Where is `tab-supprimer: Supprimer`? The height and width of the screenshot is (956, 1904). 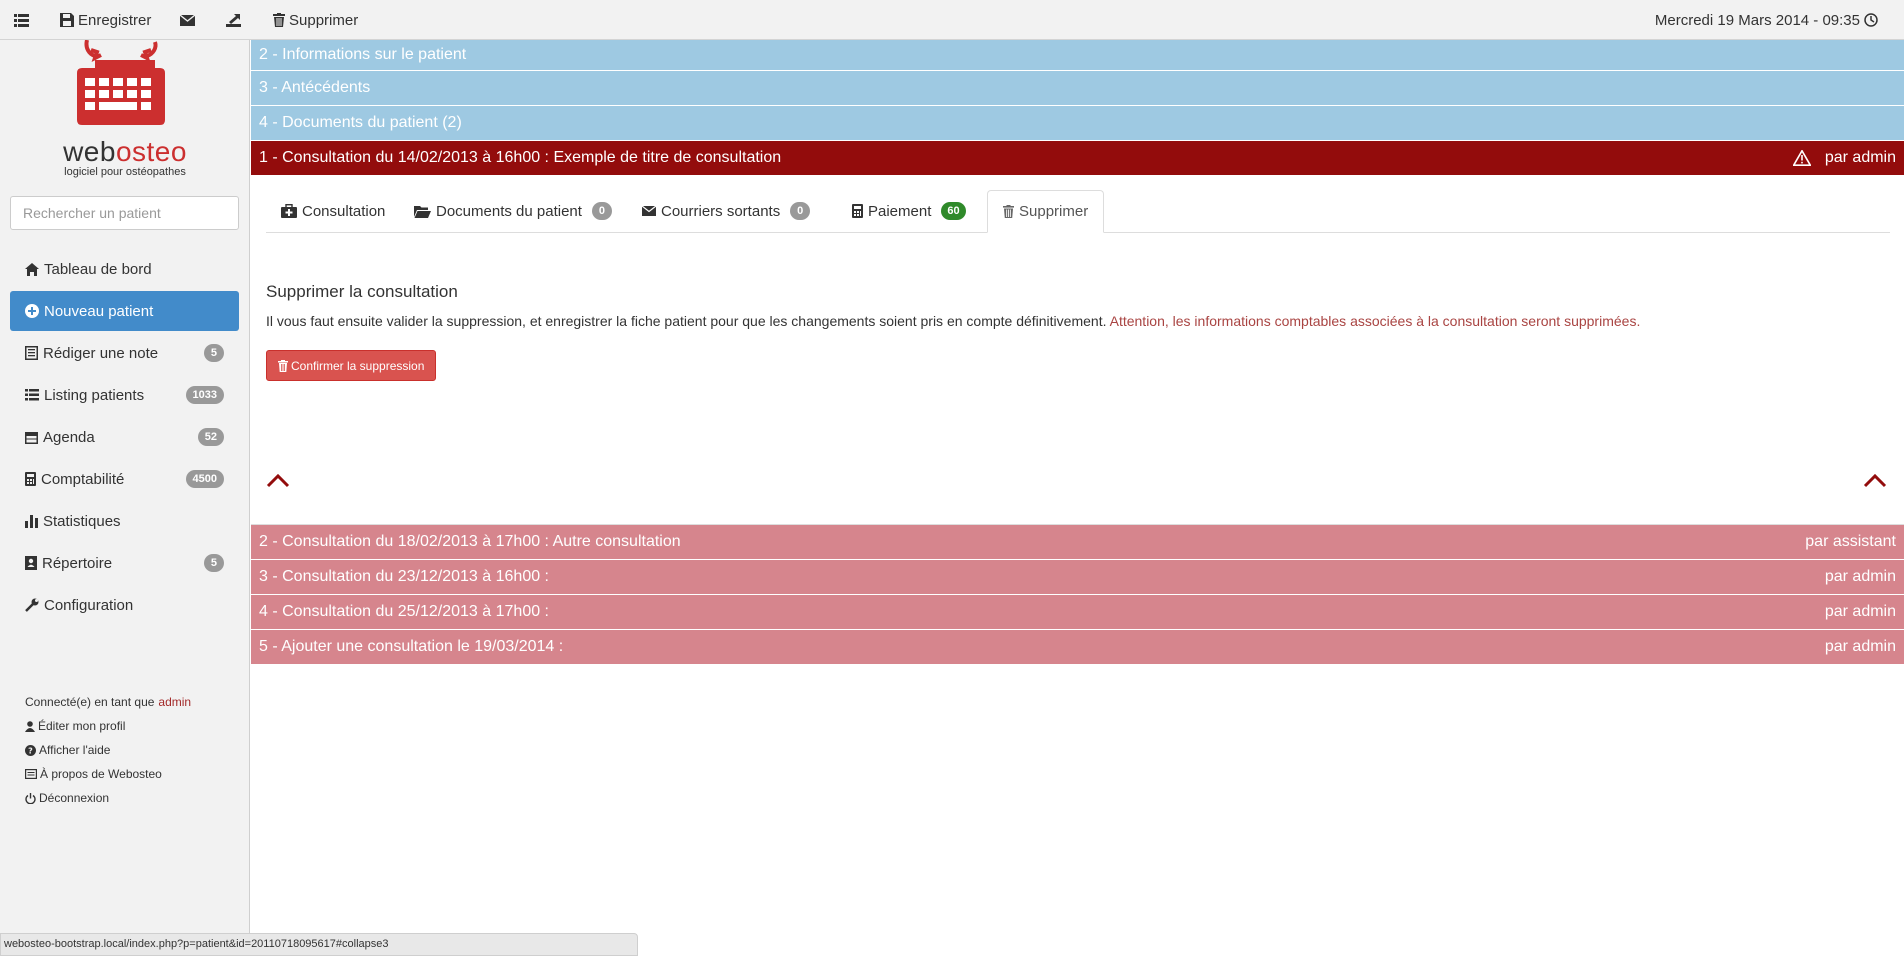 tab-supprimer: Supprimer is located at coordinates (1046, 211).